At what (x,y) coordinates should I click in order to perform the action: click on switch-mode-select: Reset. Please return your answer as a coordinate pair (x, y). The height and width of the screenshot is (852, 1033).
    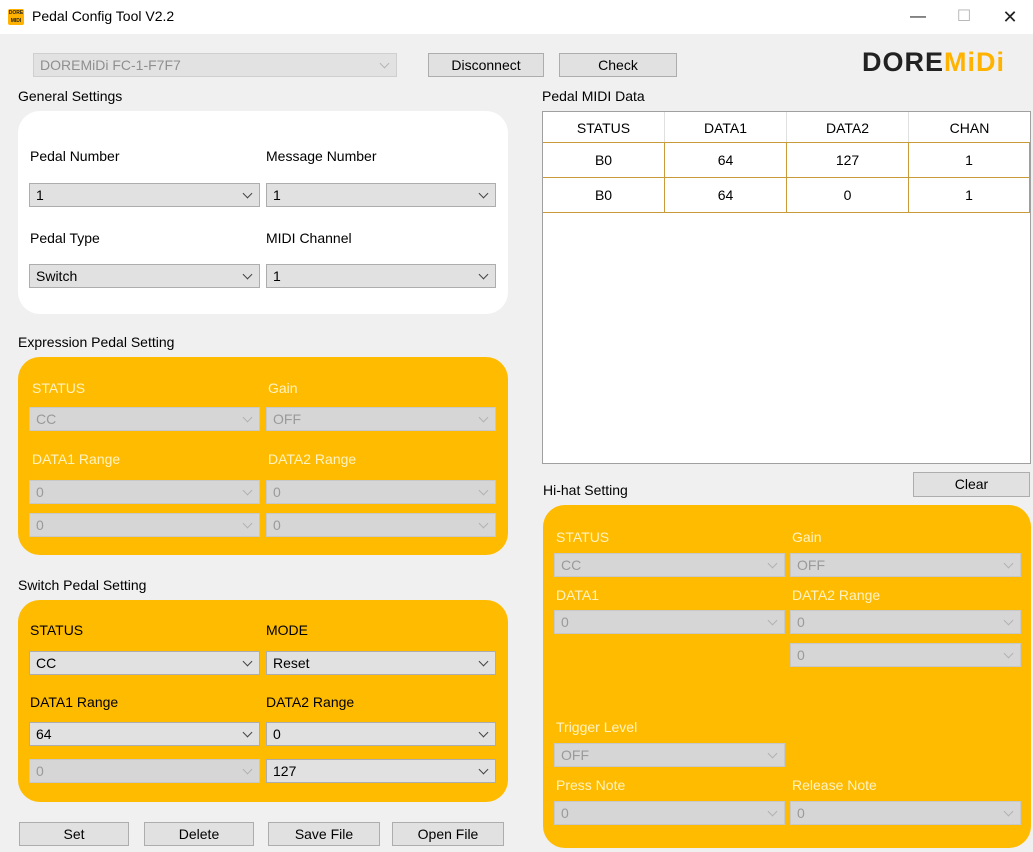
    Looking at the image, I should click on (381, 663).